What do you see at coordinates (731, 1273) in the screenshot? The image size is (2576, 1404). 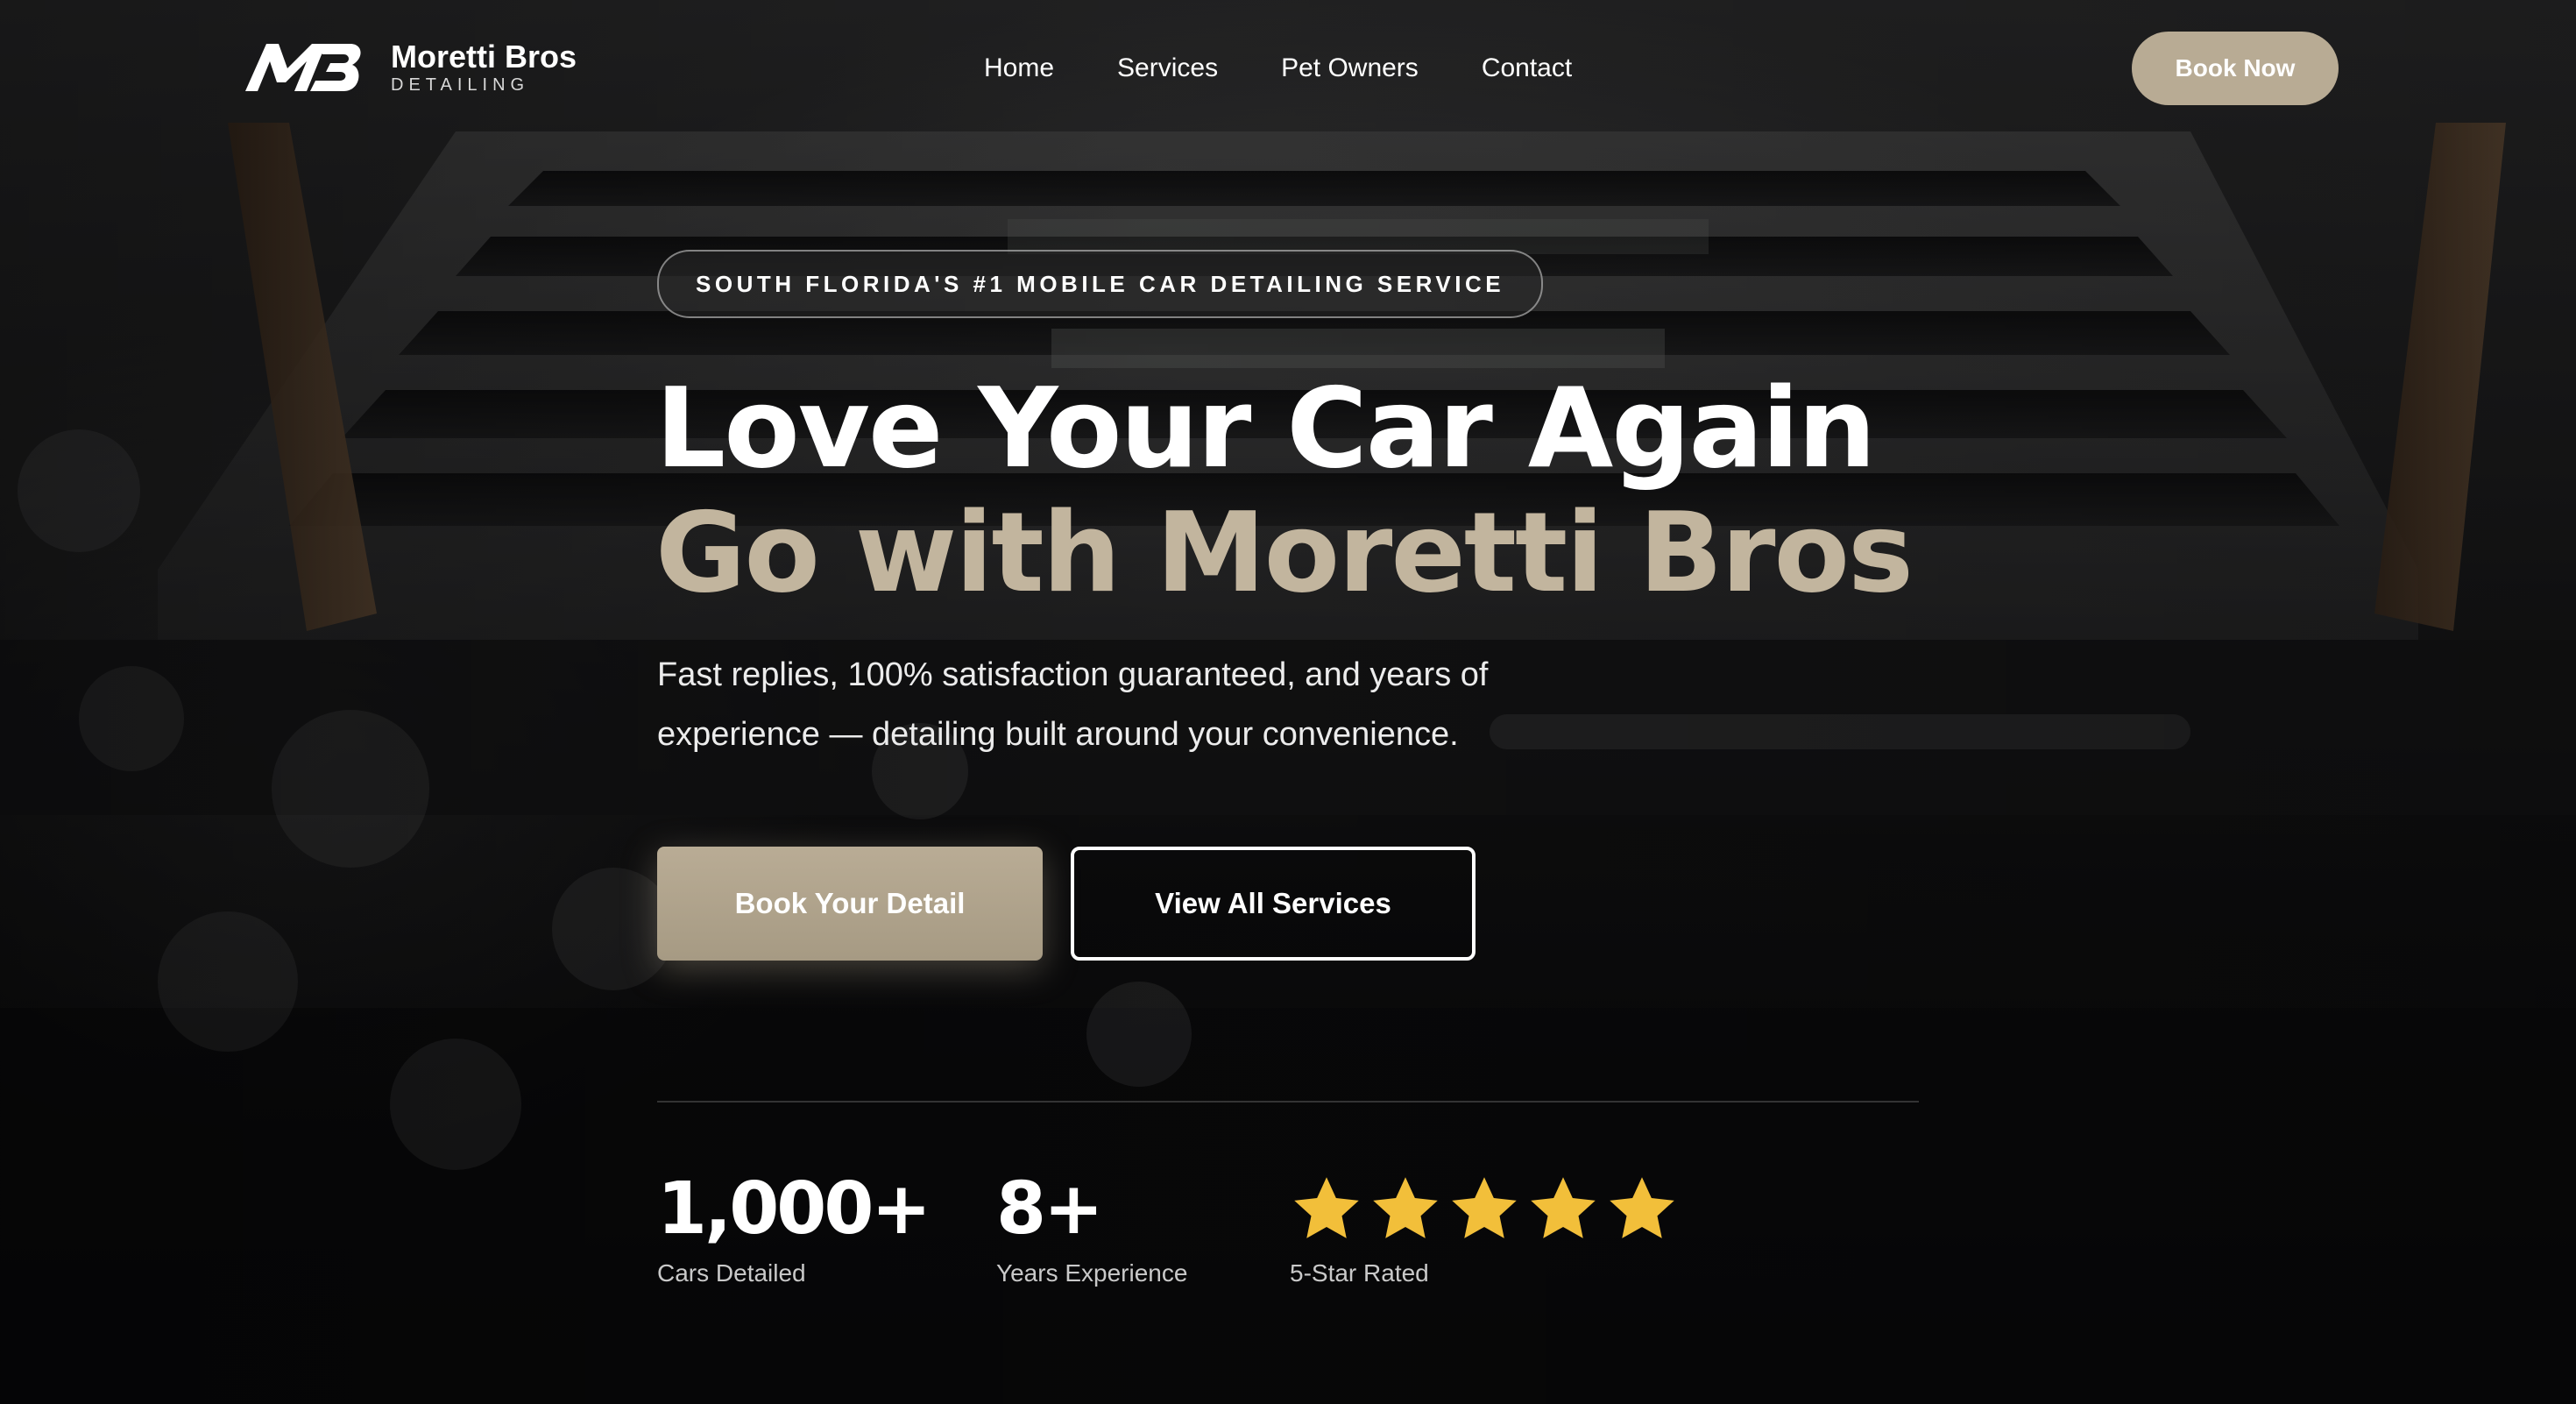 I see `stat-label: Cars Detailed` at bounding box center [731, 1273].